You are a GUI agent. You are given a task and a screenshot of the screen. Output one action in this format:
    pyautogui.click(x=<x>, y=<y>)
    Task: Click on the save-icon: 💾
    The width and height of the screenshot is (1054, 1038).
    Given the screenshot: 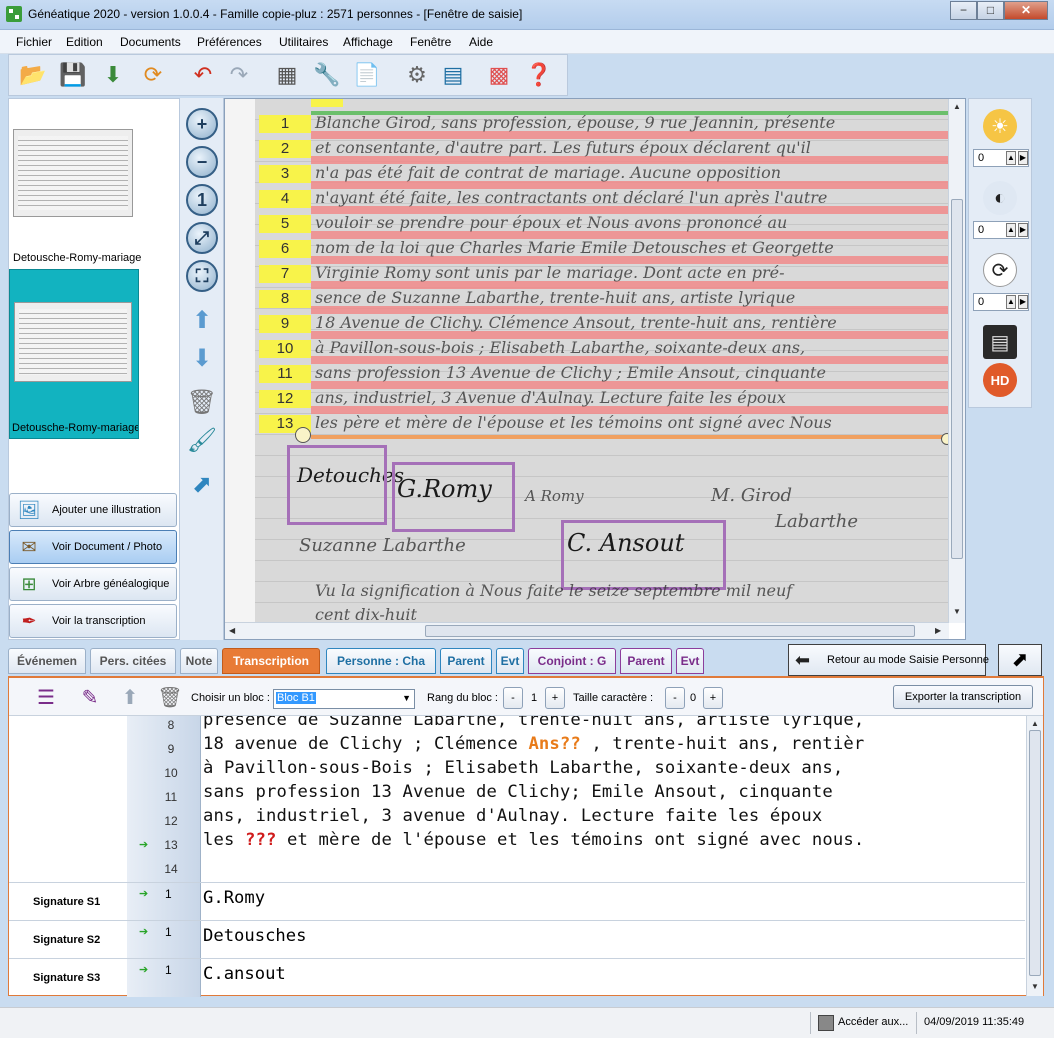 What is the action you would take?
    pyautogui.click(x=73, y=75)
    